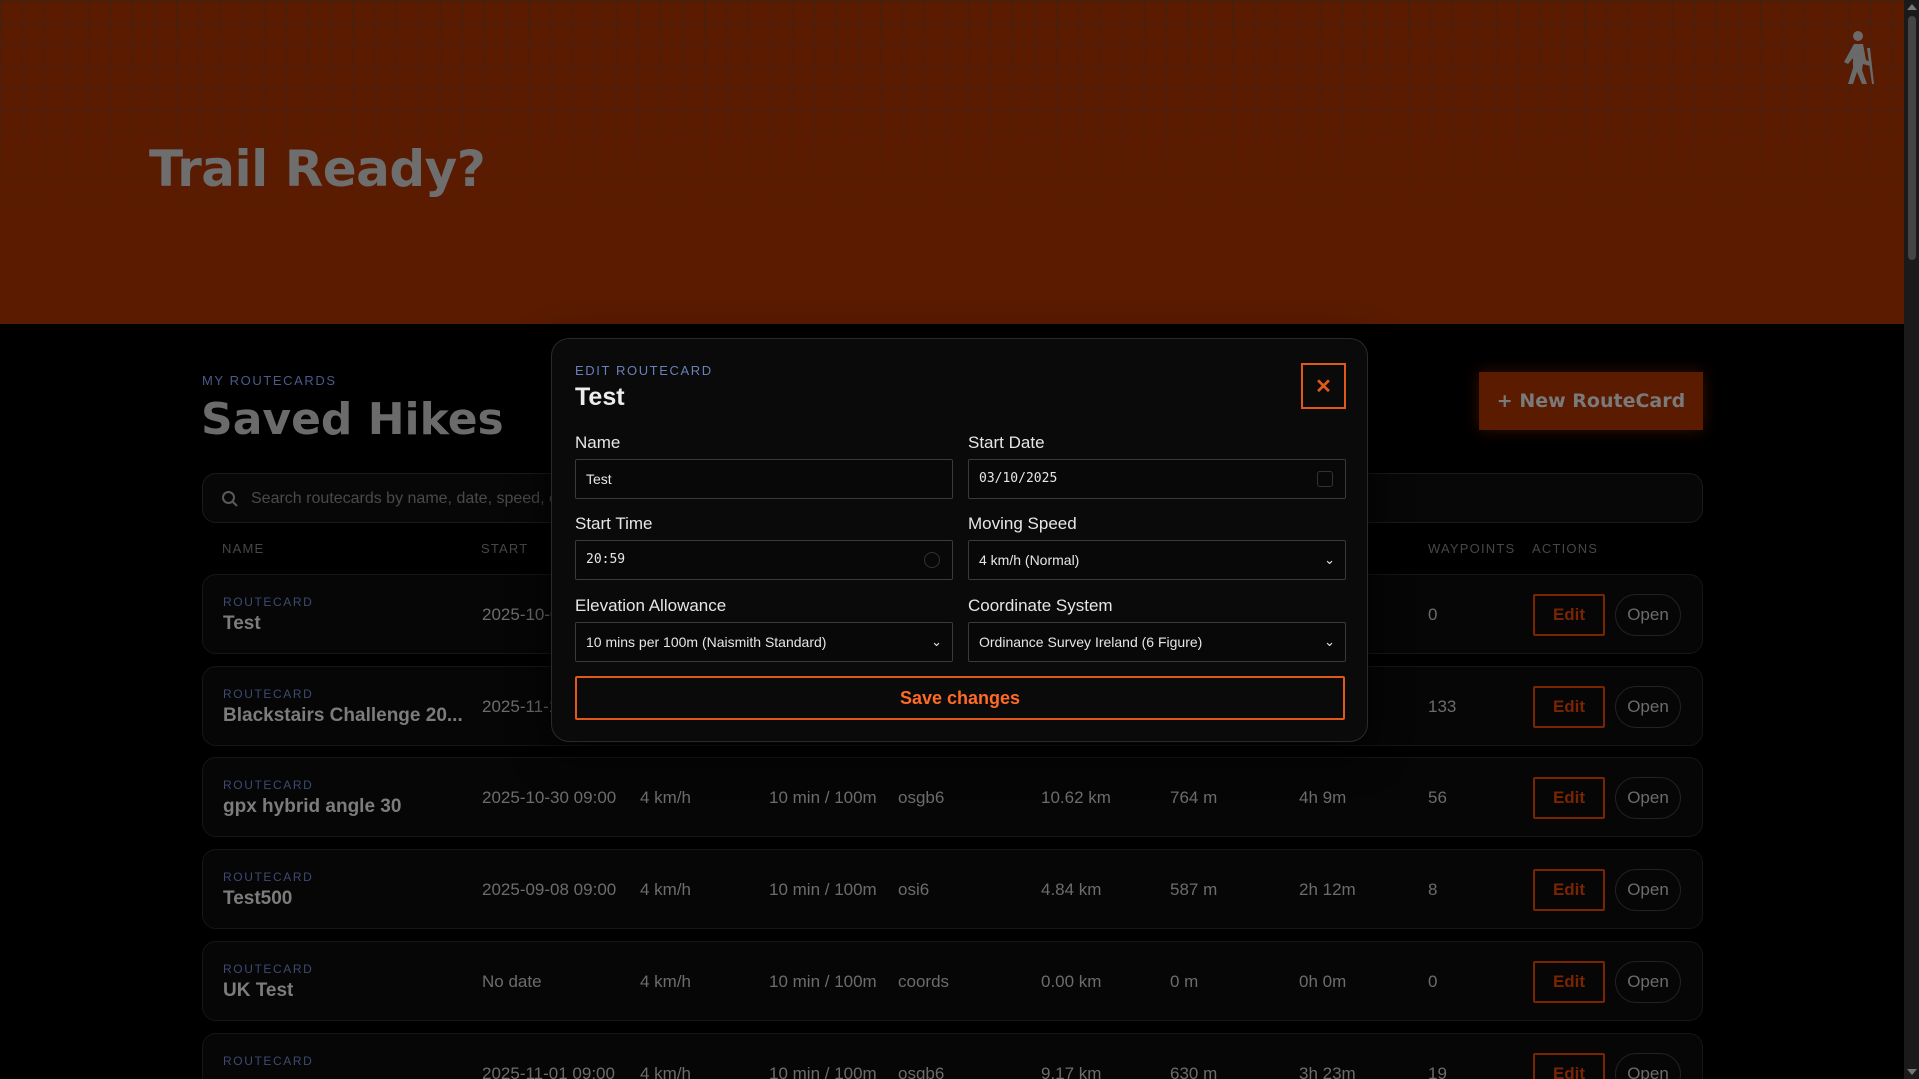  I want to click on row-waypoints: 0, so click(1433, 981).